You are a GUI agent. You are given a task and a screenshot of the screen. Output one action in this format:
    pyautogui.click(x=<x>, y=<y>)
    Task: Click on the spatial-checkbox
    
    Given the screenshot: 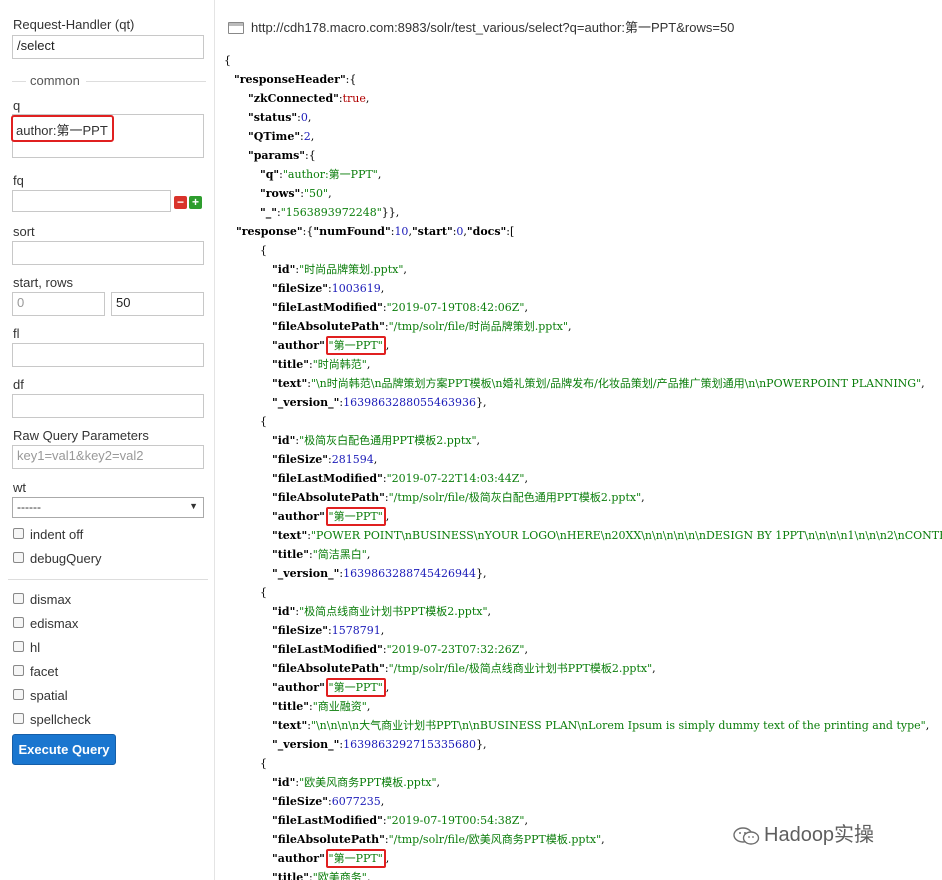 What is the action you would take?
    pyautogui.click(x=18, y=694)
    